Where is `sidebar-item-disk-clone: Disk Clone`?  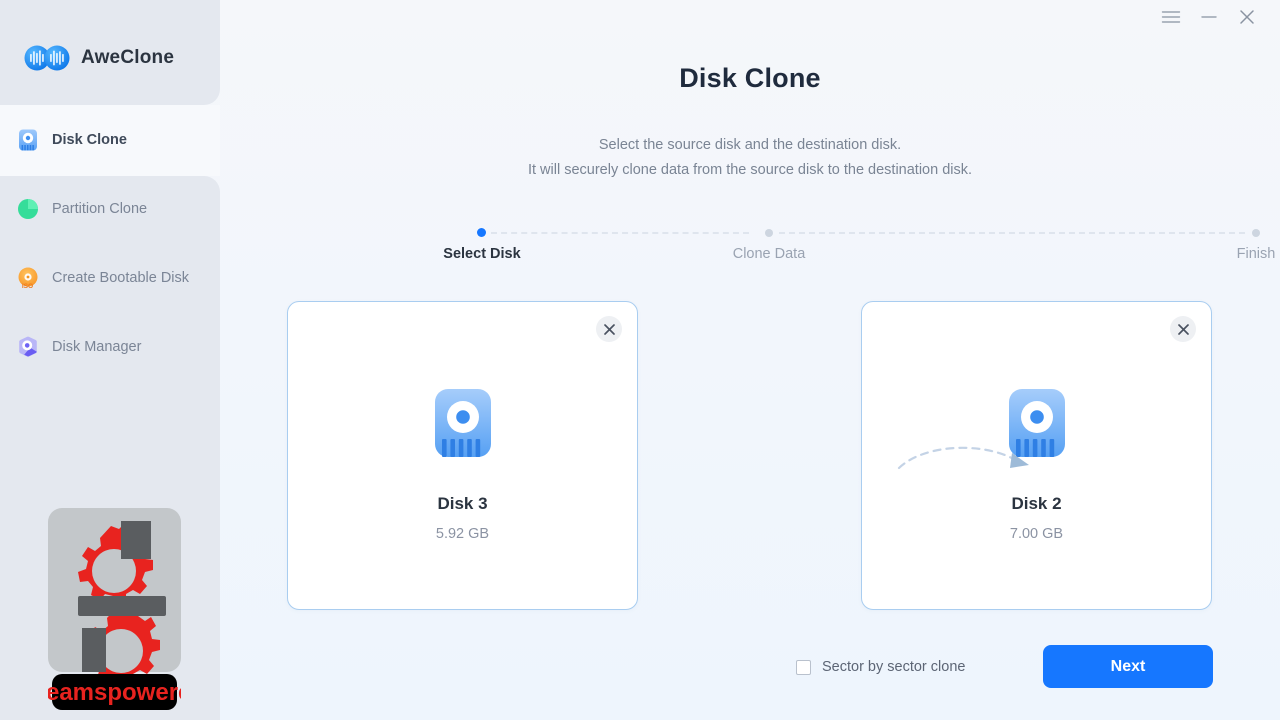
sidebar-item-disk-clone: Disk Clone is located at coordinates (110, 139).